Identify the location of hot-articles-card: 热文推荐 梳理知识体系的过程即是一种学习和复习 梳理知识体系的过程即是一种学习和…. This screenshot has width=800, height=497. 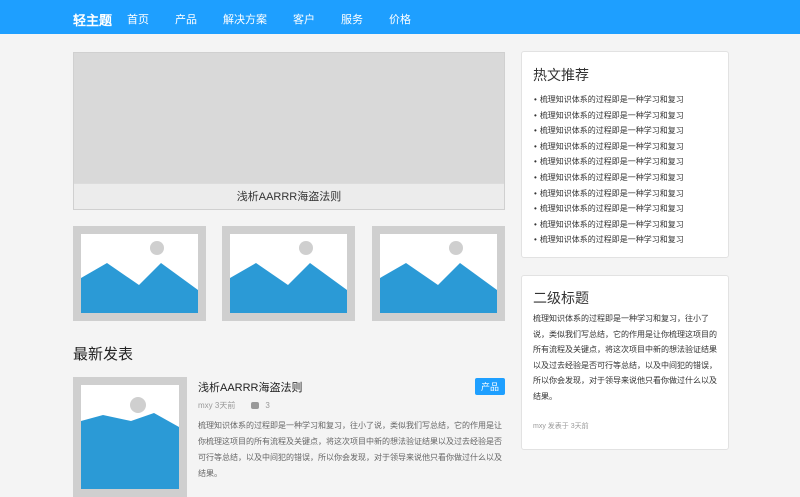
(625, 154).